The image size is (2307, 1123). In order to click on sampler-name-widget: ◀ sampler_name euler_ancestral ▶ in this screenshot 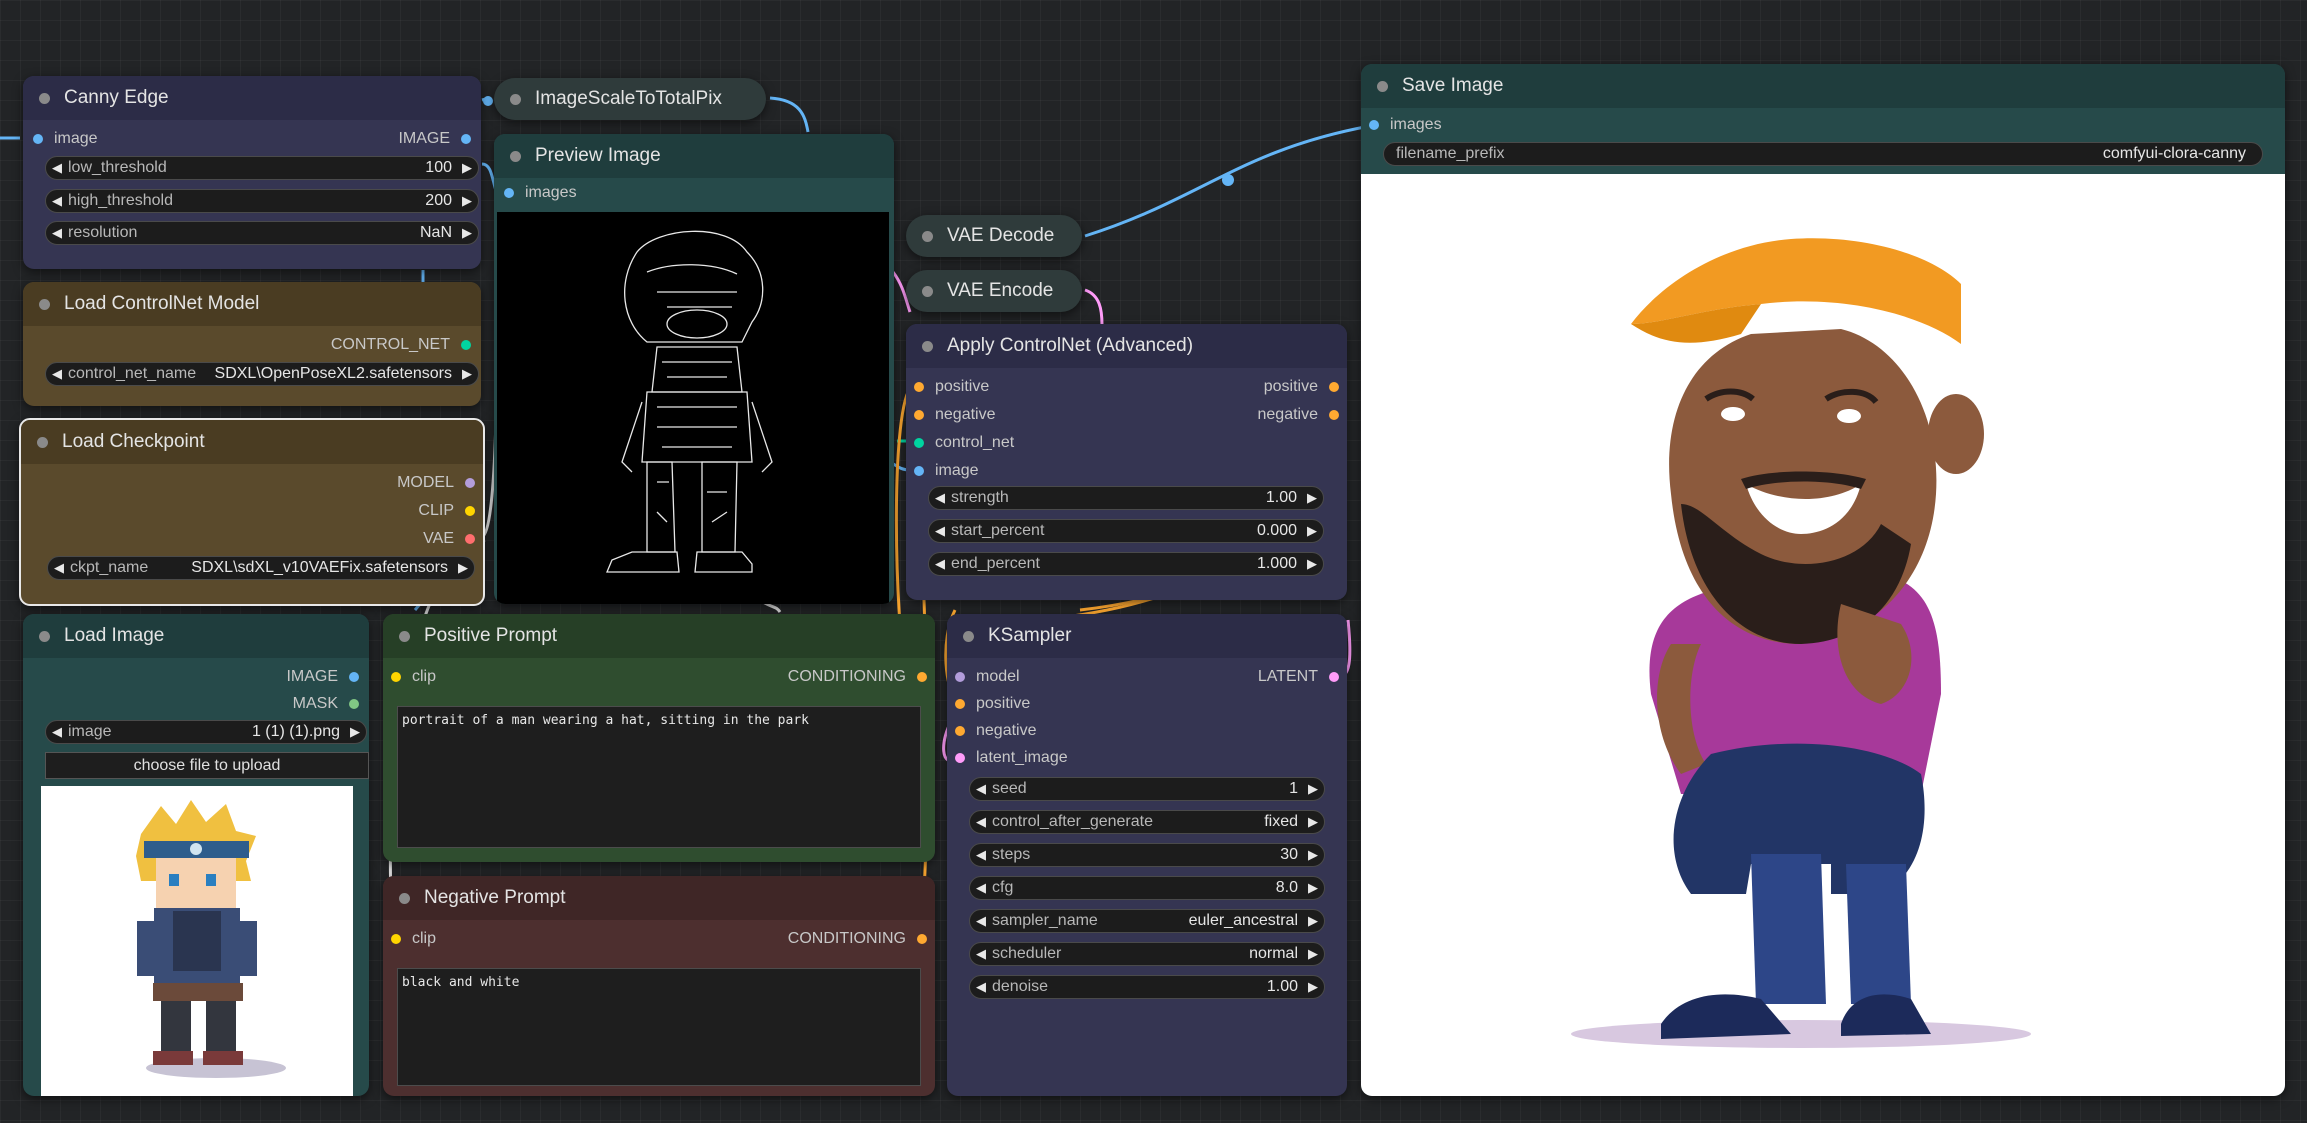, I will do `click(1147, 921)`.